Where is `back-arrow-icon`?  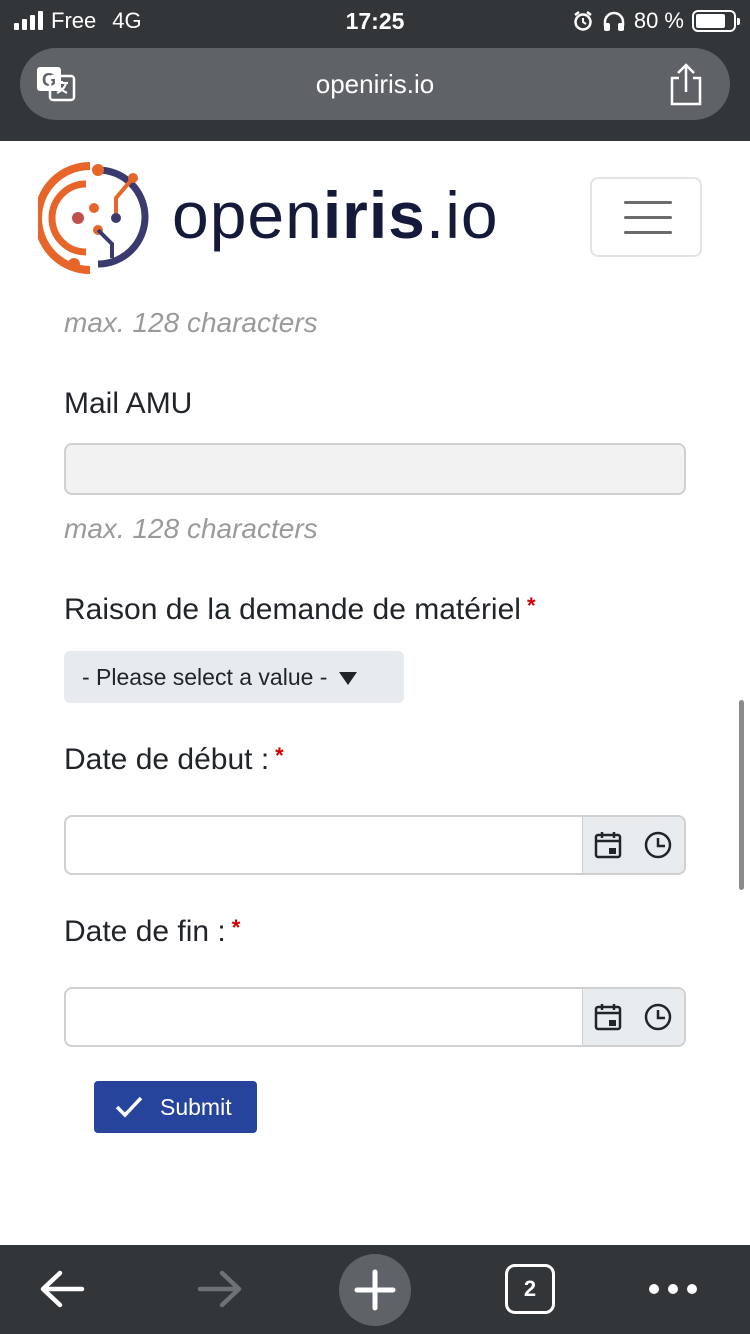 back-arrow-icon is located at coordinates (62, 1289).